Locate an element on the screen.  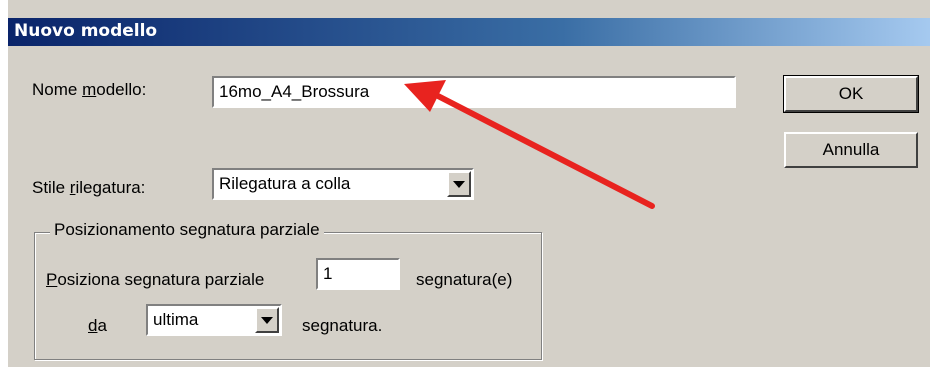
ok-button-label: OK is located at coordinates (851, 93).